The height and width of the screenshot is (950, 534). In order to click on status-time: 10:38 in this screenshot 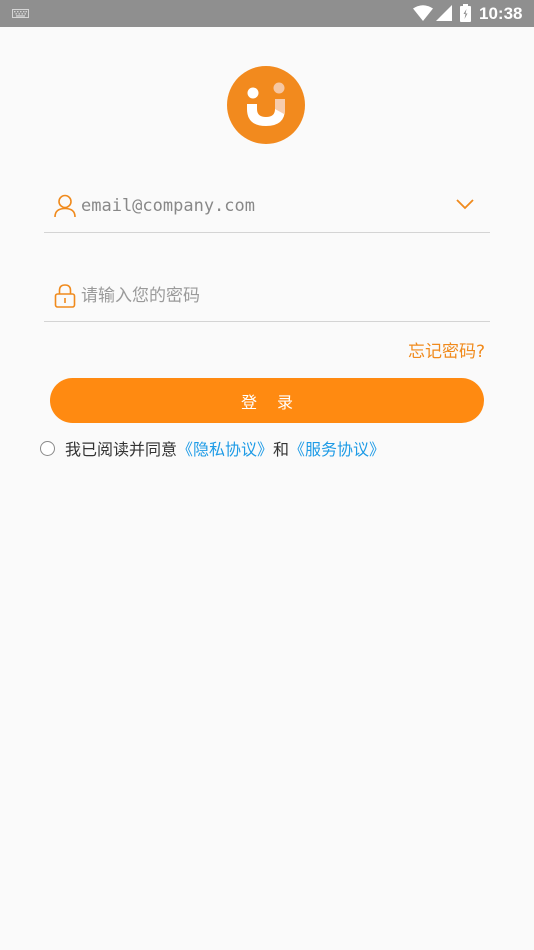, I will do `click(501, 13)`.